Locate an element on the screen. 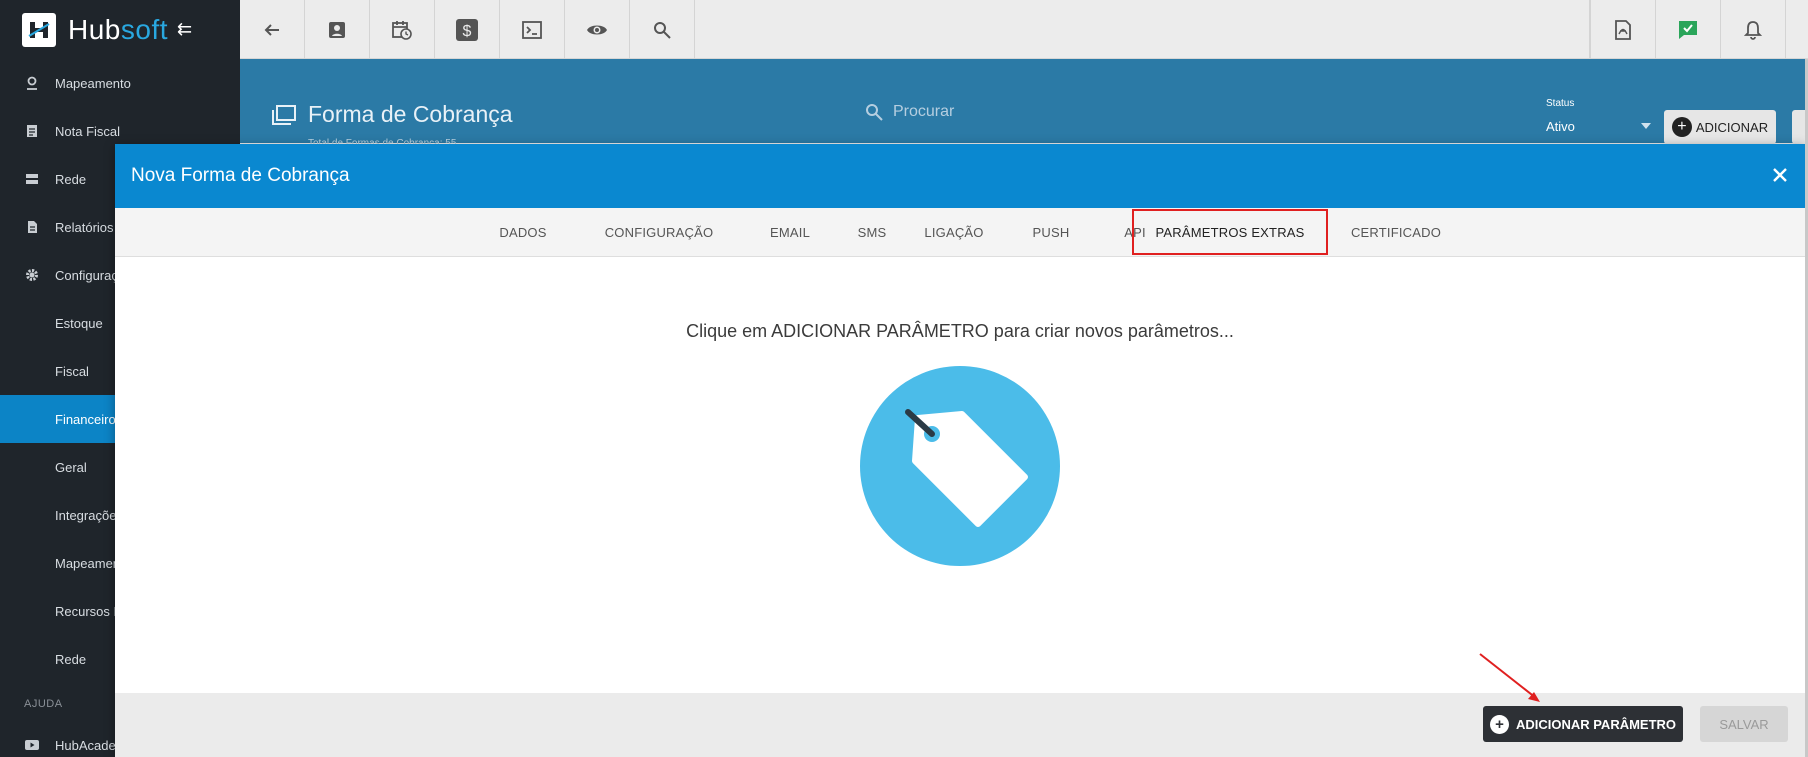  pdf-icon is located at coordinates (1623, 29).